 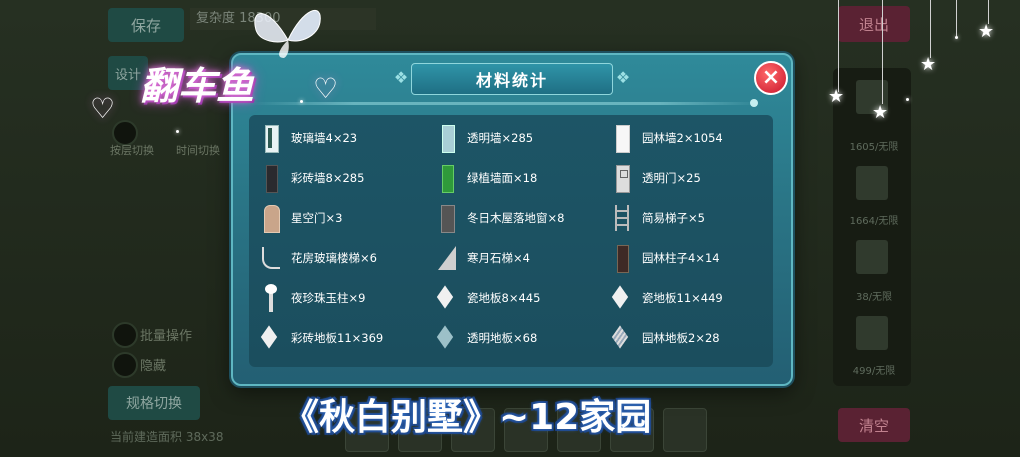 I want to click on time-toggle-label: 时间切换, so click(x=198, y=150).